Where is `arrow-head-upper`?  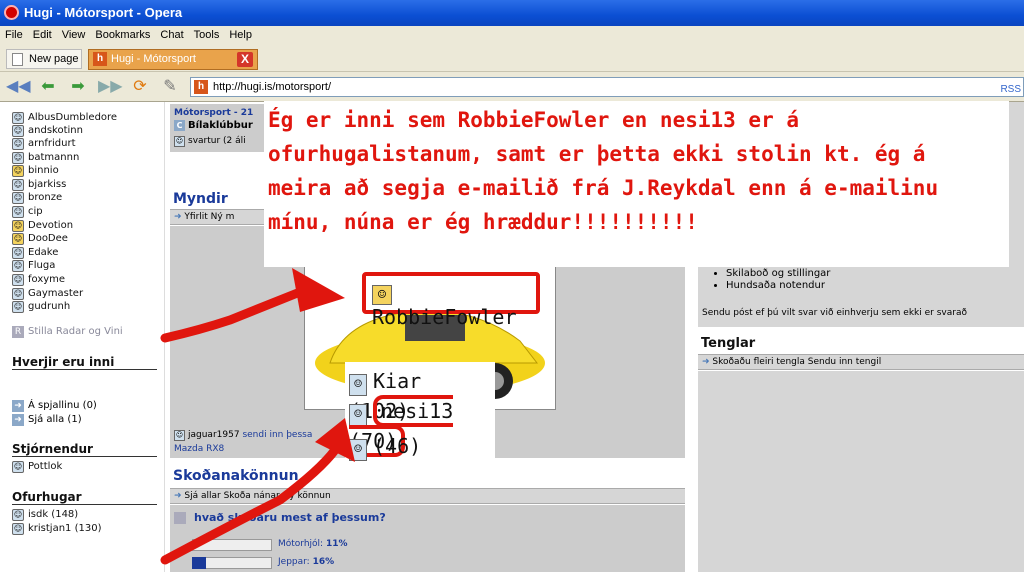 arrow-head-upper is located at coordinates (318, 290).